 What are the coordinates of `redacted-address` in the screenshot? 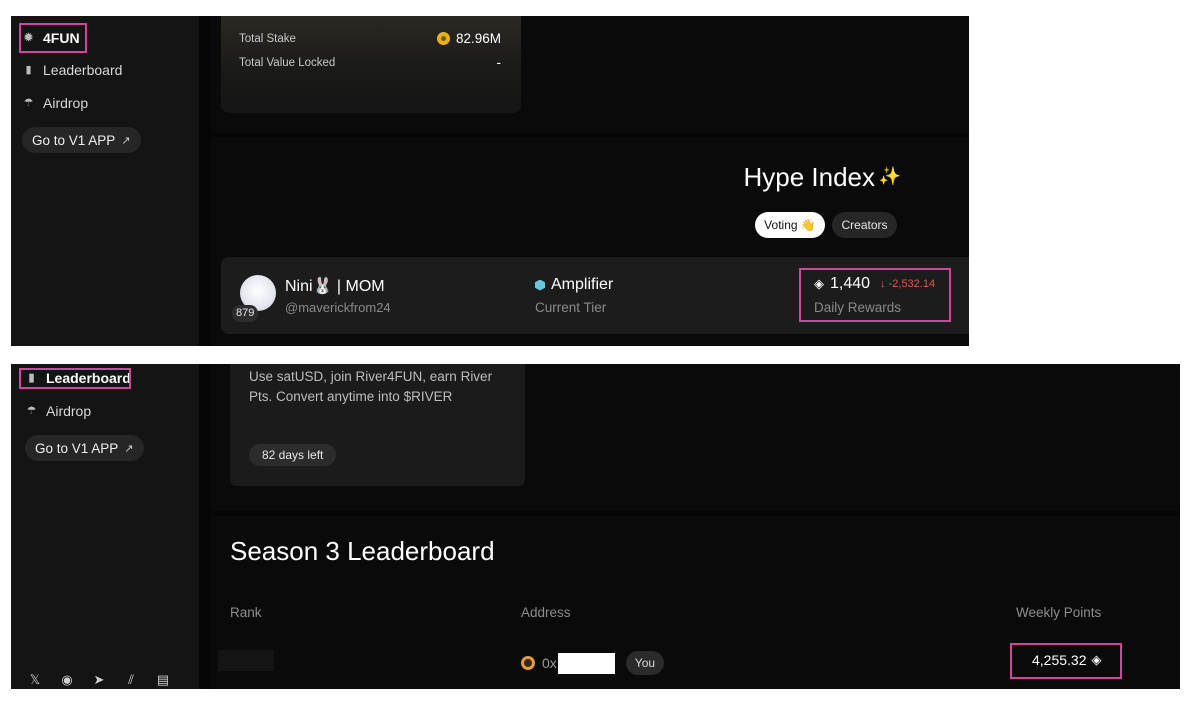 It's located at (586, 663).